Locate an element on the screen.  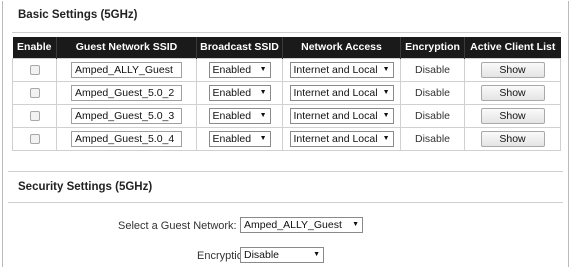
guest-network-select: Amped_ALLY_Guest ▼ is located at coordinates (301, 225).